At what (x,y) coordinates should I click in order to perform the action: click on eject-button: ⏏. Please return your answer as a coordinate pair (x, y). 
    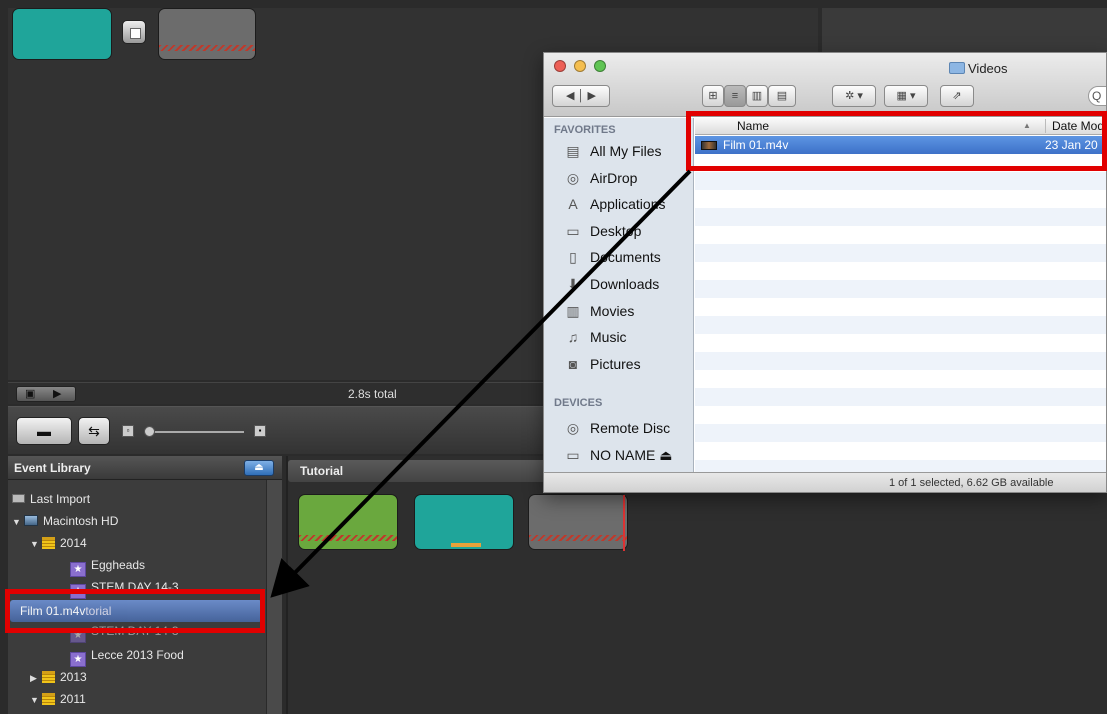
    Looking at the image, I should click on (259, 468).